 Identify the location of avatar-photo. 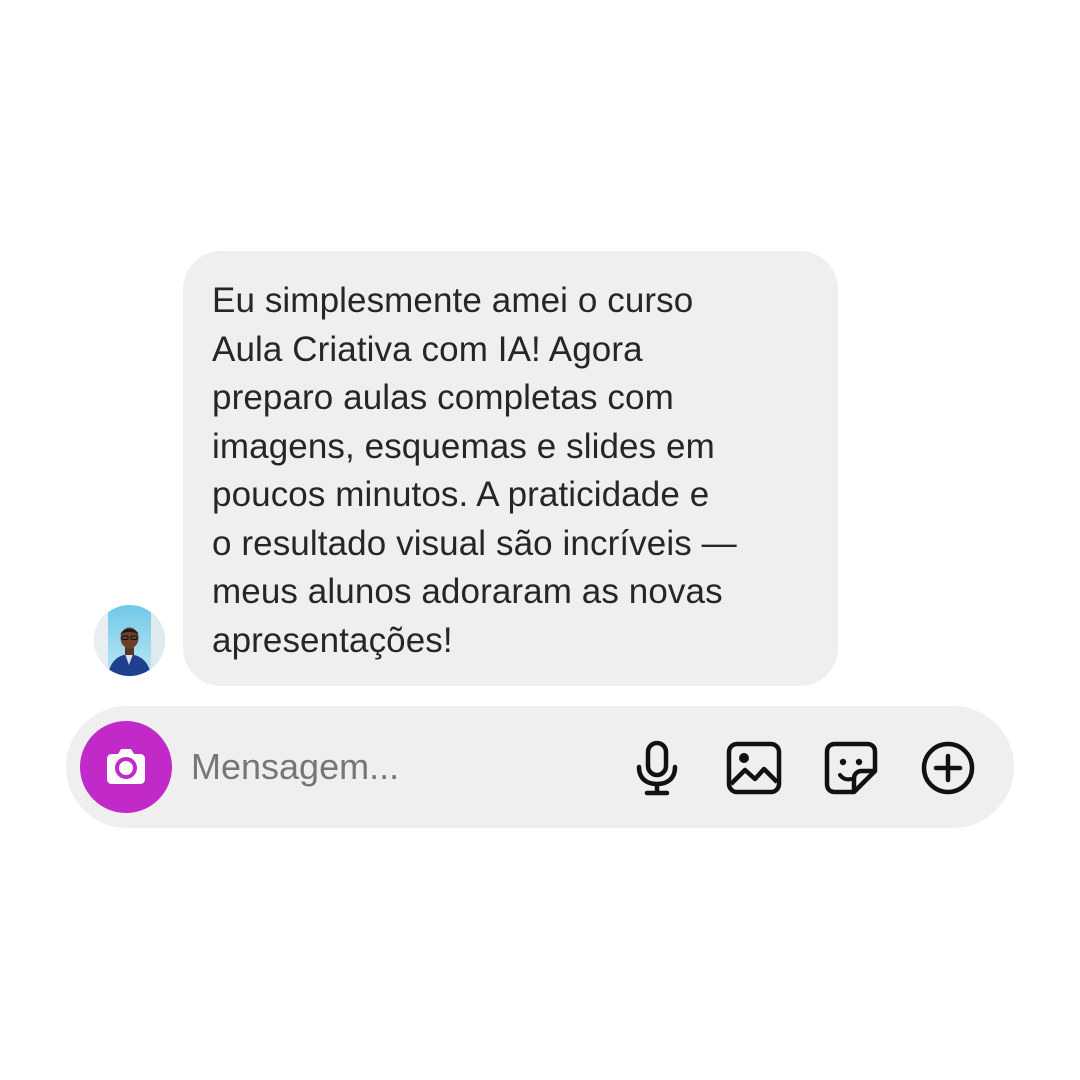
(129, 640).